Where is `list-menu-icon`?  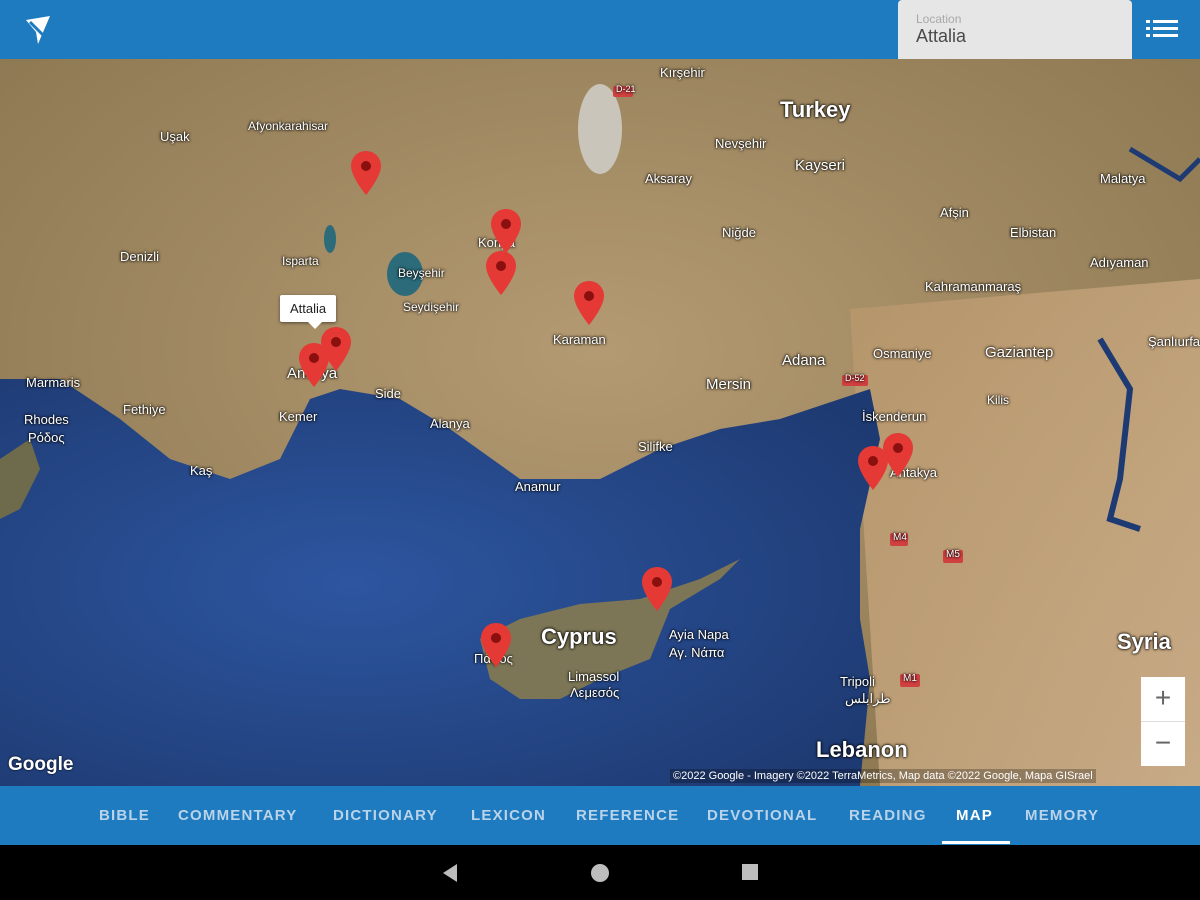 list-menu-icon is located at coordinates (1162, 30).